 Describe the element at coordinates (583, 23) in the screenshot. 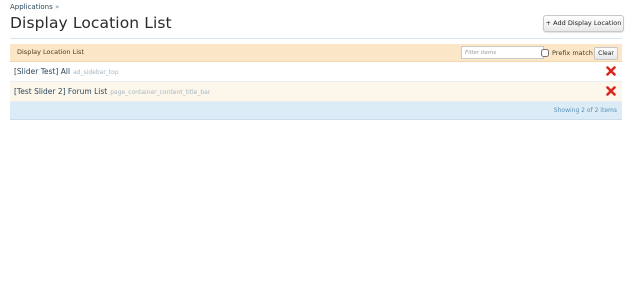

I see `add-display-location-button: + Add Display Location` at that location.